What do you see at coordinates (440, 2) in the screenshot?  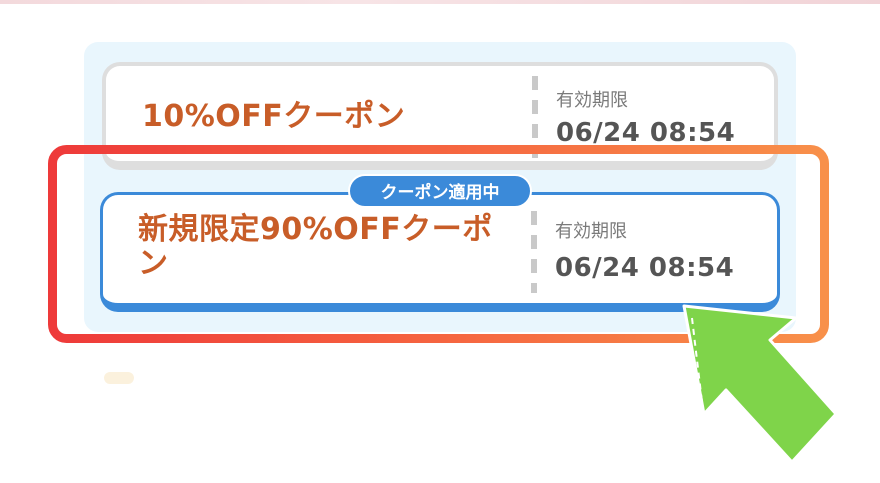 I see `top-edge-strip` at bounding box center [440, 2].